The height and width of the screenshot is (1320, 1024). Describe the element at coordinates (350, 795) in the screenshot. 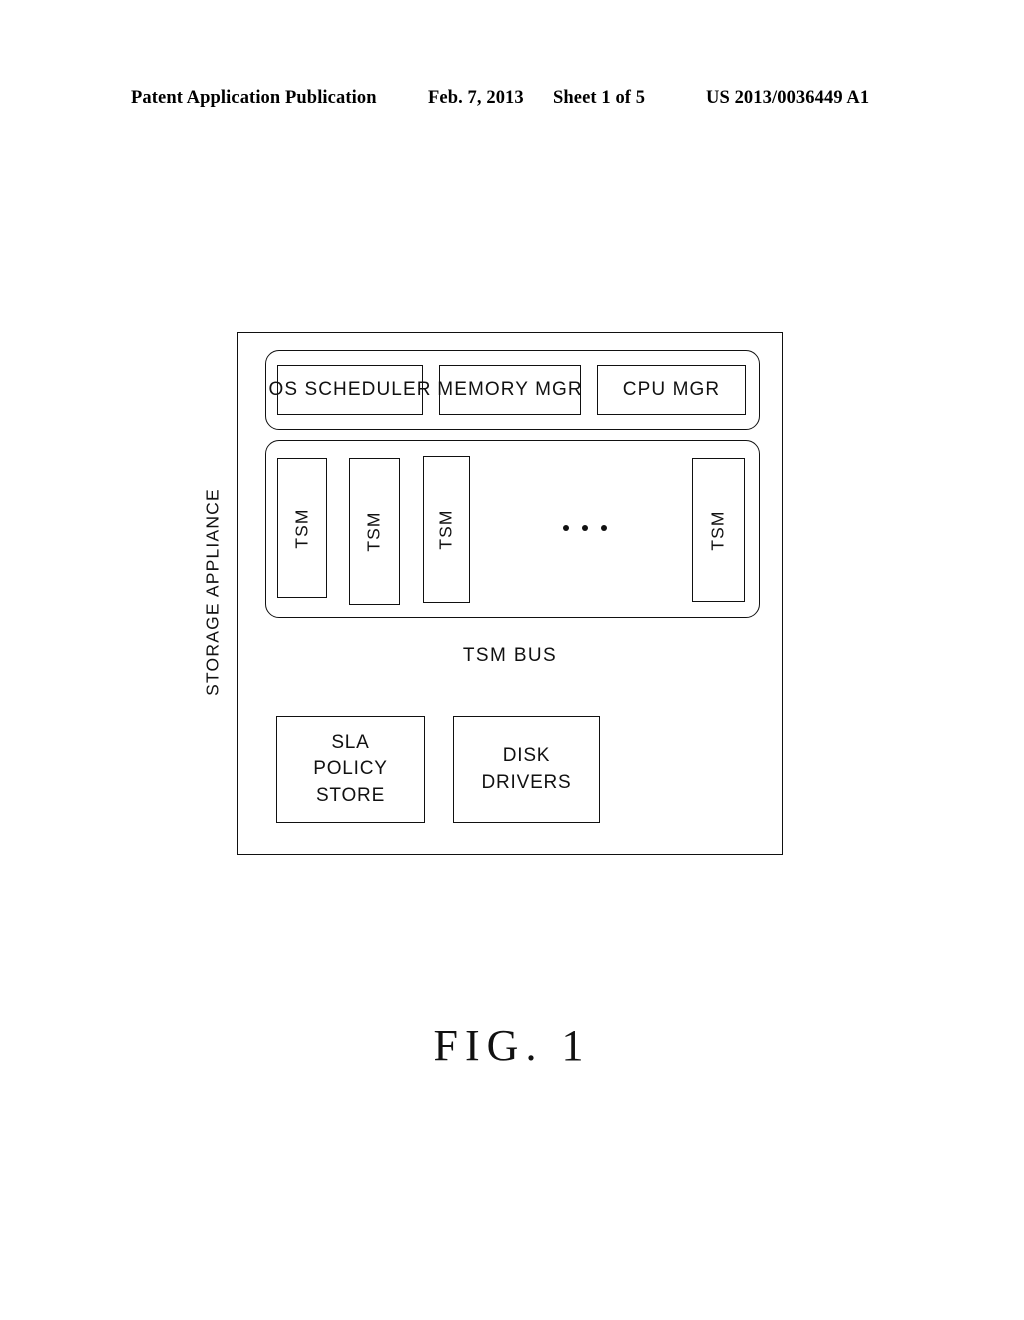

I see `sla-policy-store-line-3: STORE` at that location.